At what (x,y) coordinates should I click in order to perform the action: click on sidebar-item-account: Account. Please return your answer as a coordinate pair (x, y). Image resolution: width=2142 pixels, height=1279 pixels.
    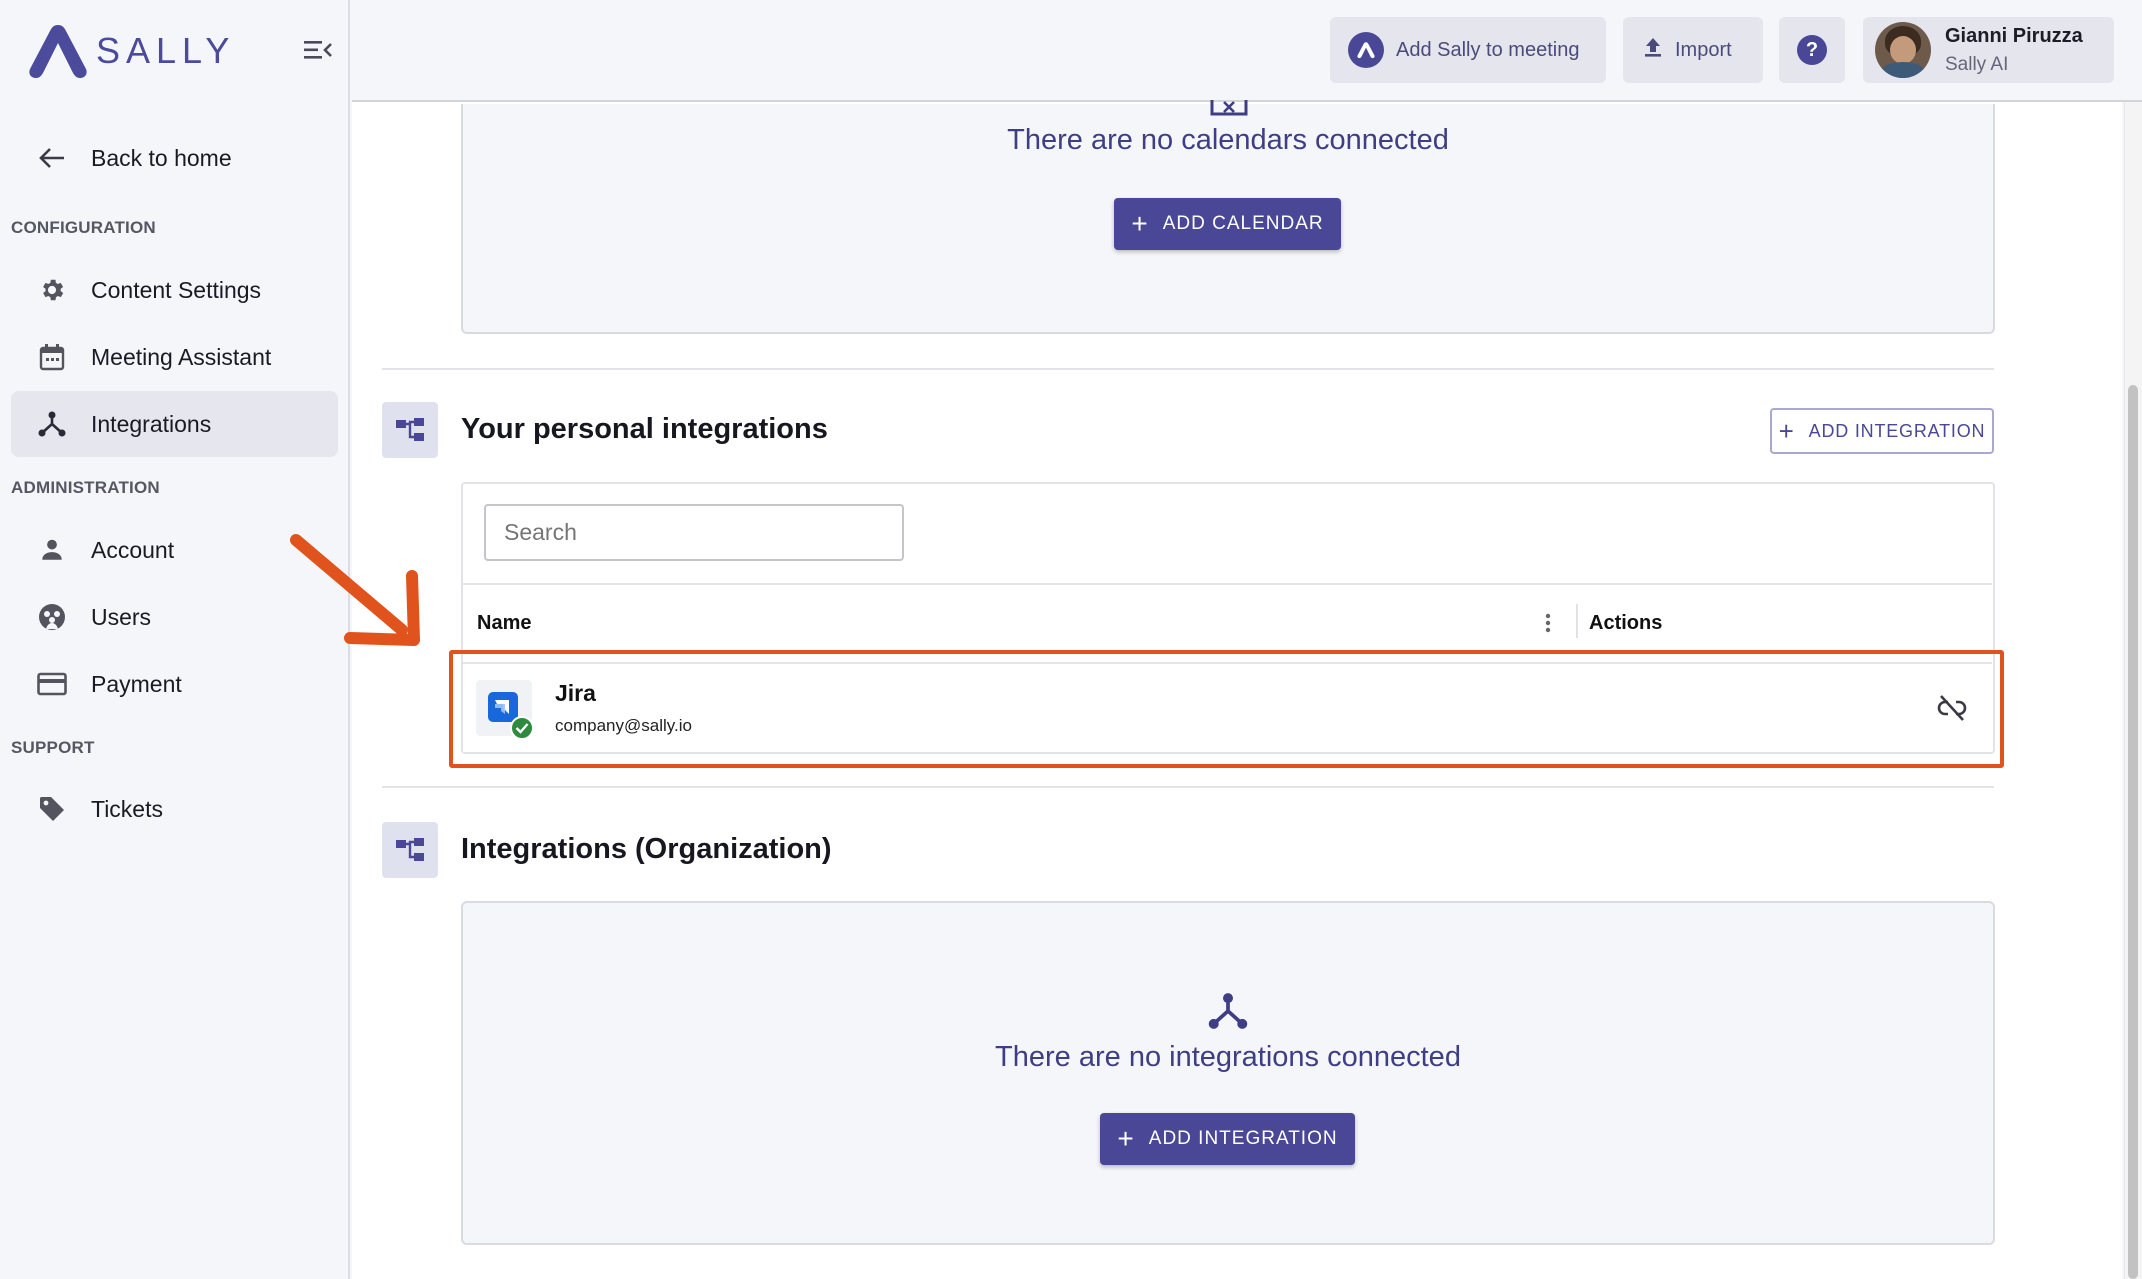
    Looking at the image, I should click on (174, 550).